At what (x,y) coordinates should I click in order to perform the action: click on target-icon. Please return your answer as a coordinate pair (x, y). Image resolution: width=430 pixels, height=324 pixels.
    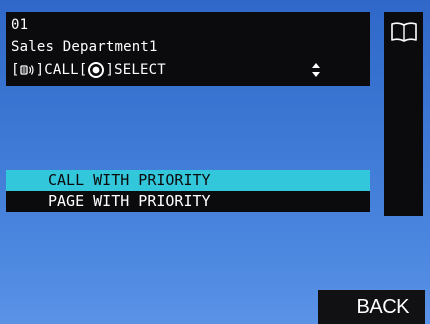
    Looking at the image, I should click on (96, 70).